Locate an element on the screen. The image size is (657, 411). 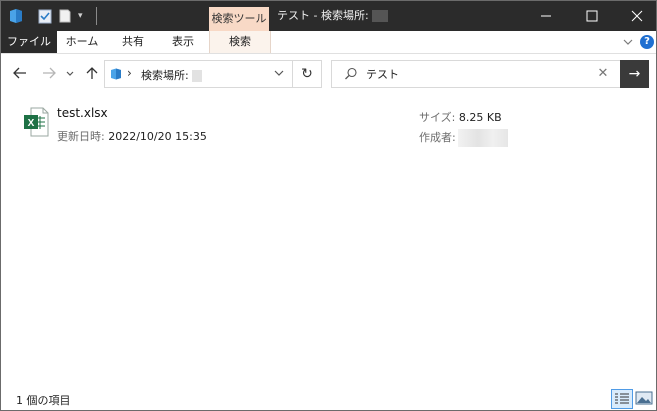
large-icons-view-button is located at coordinates (644, 398).